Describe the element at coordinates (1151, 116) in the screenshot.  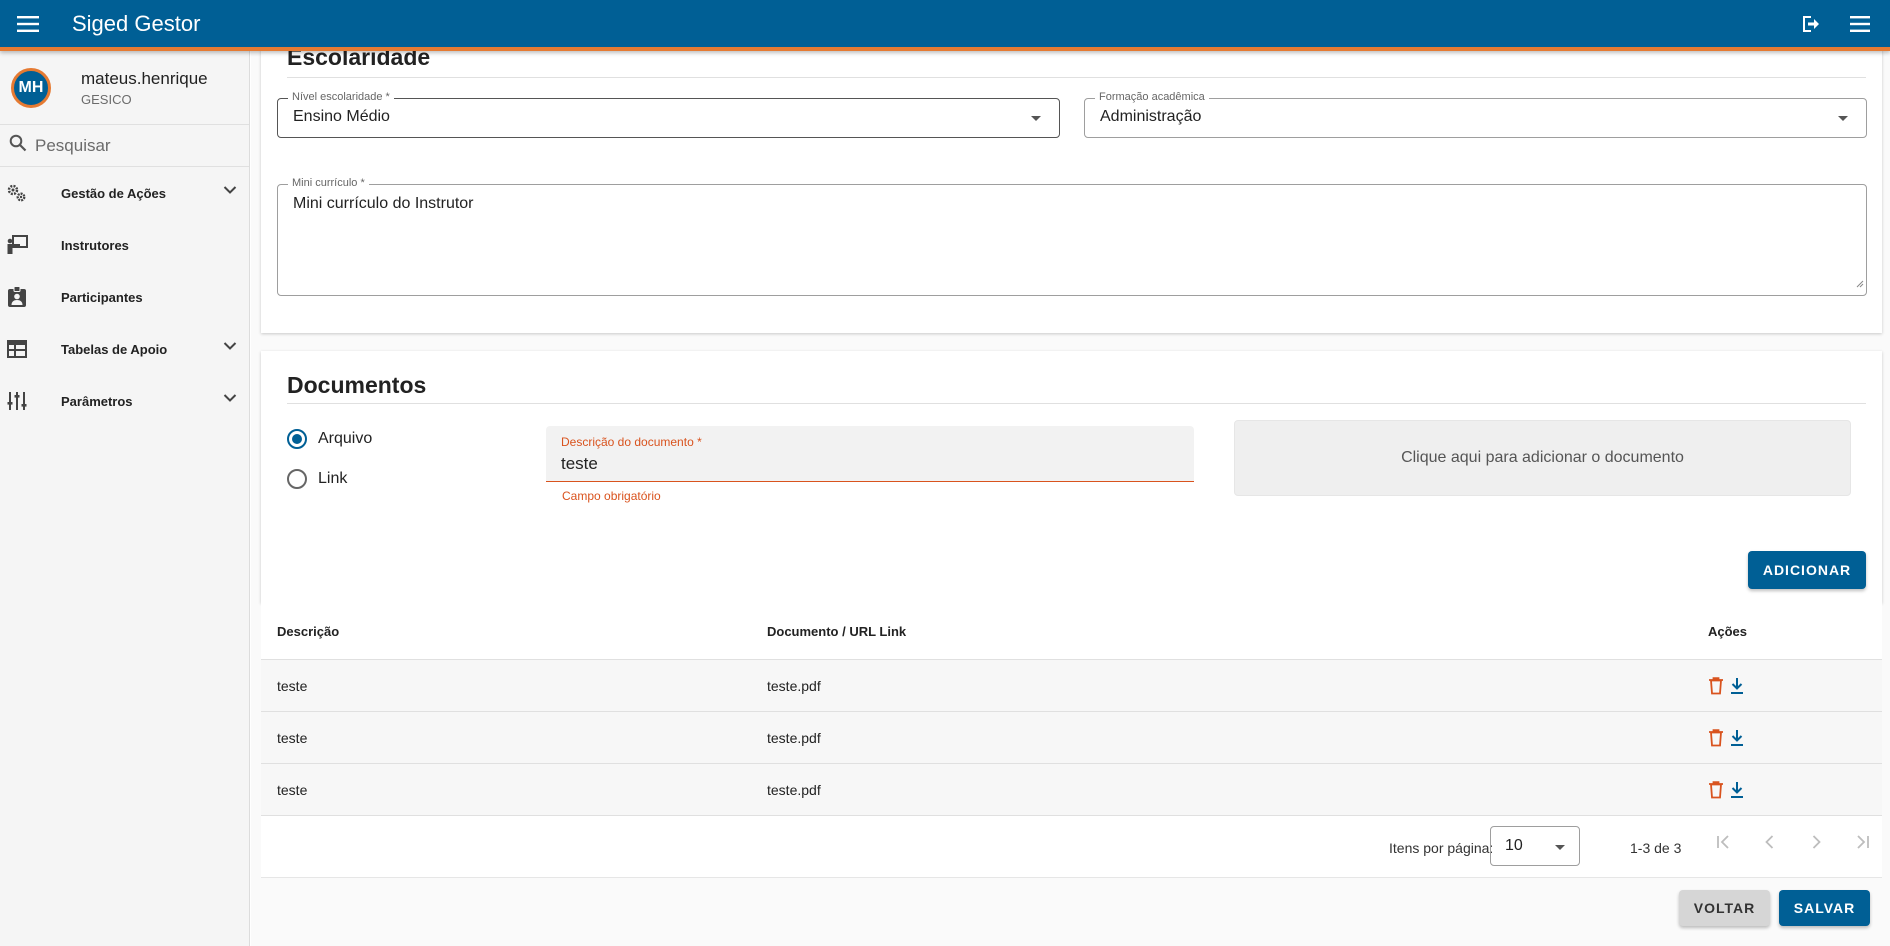
I see `field-value: Administração` at that location.